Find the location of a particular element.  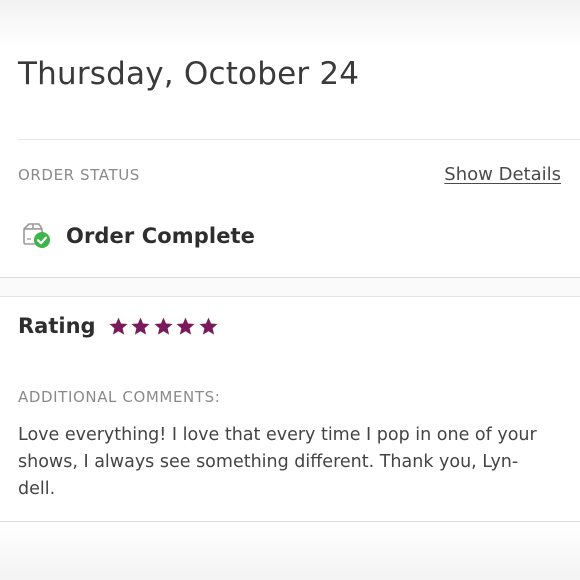

additional-comments-label: ADDITIONAL COMMENTS: is located at coordinates (119, 397).